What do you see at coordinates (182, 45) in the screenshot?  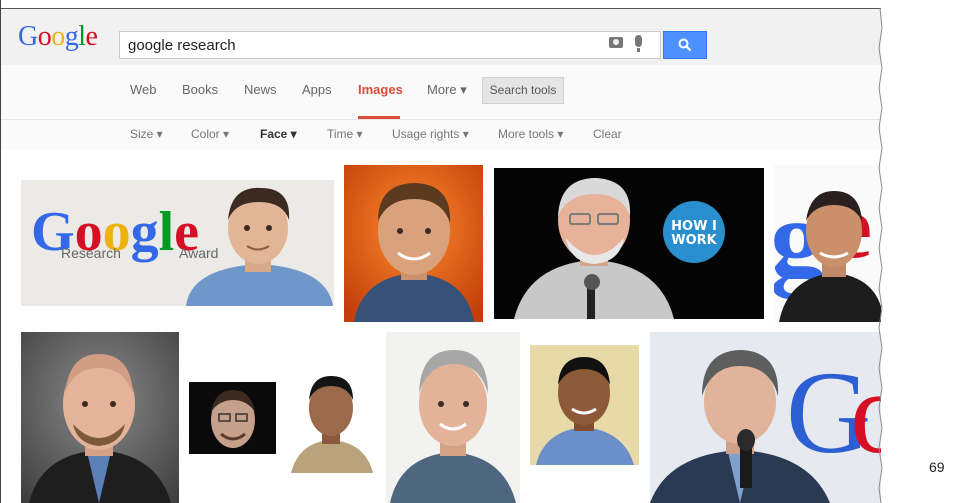 I see `search-query: google research` at bounding box center [182, 45].